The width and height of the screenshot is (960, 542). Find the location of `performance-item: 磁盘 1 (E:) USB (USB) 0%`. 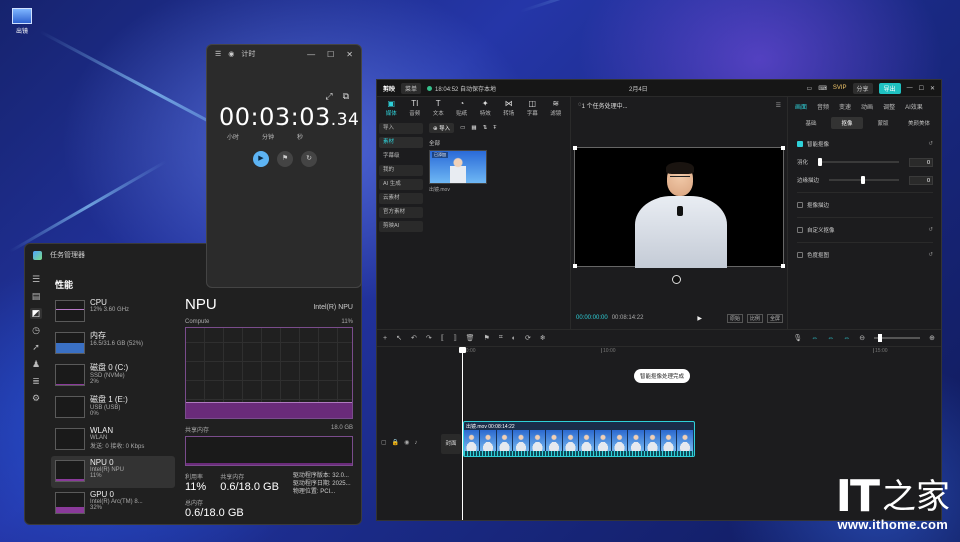

performance-item: 磁盘 1 (E:) USB (USB) 0% is located at coordinates (113, 408).